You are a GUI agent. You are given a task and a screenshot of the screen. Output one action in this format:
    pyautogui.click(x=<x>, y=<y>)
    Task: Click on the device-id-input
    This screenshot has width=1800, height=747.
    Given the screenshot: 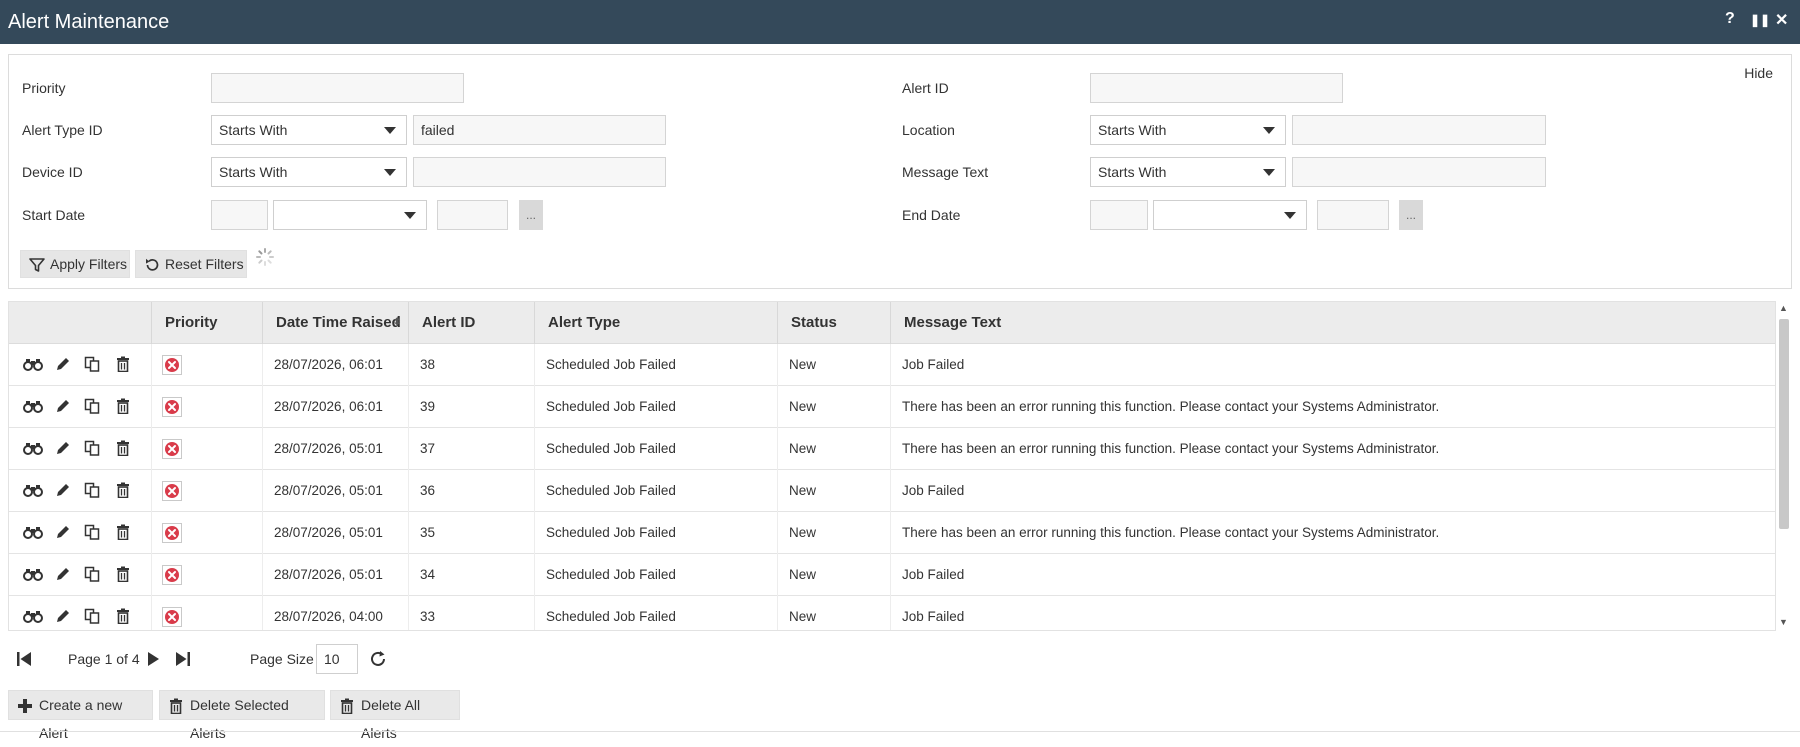 What is the action you would take?
    pyautogui.click(x=539, y=172)
    